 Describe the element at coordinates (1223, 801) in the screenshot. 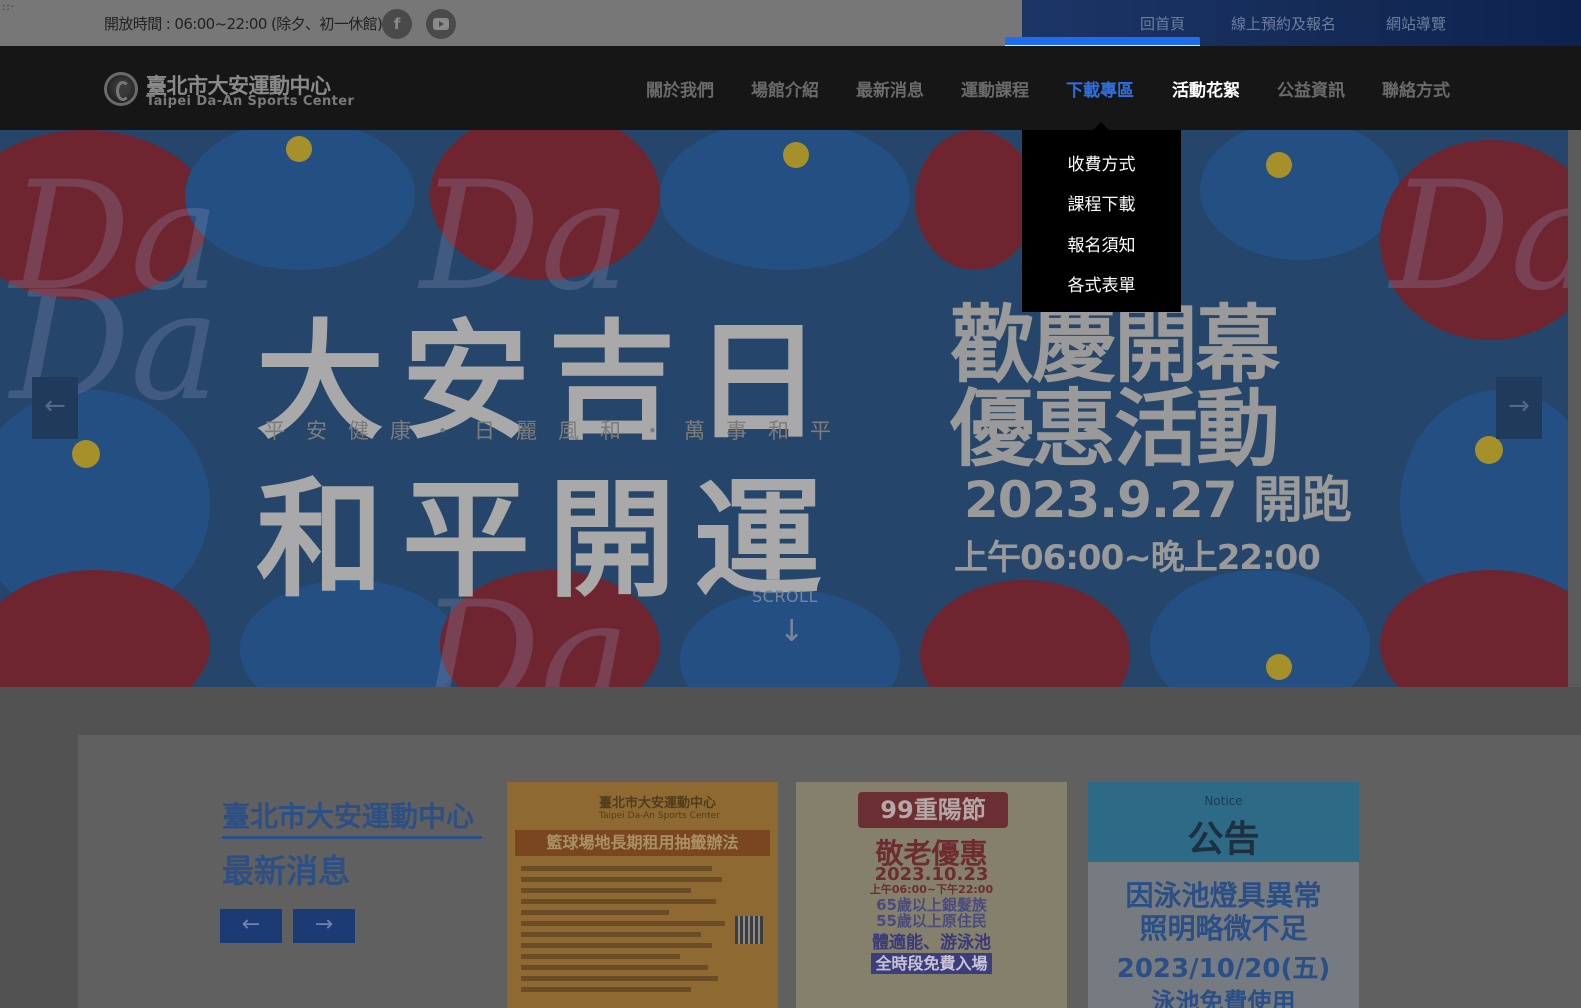

I see `card-notice-label: Notice` at that location.